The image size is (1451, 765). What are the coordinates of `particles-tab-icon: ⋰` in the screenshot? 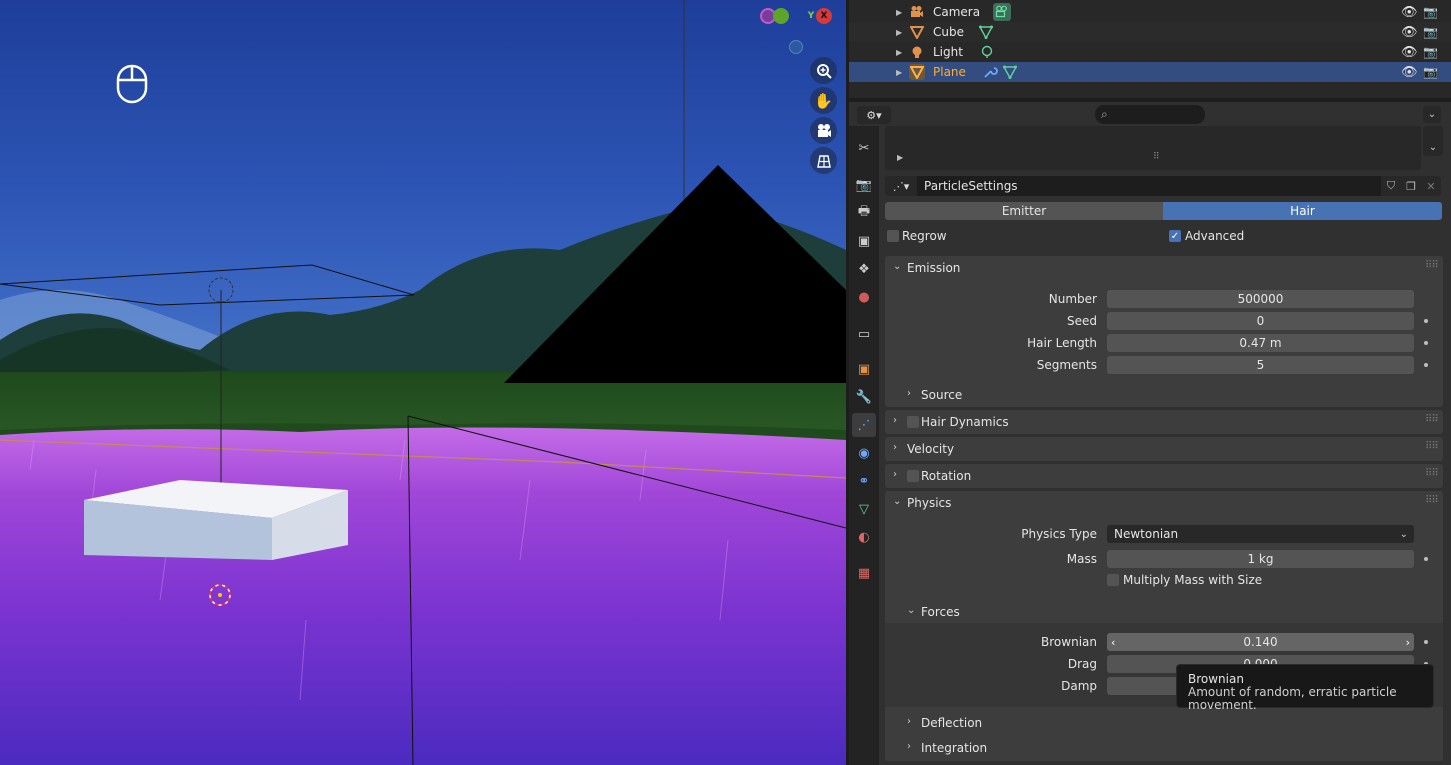 It's located at (864, 425).